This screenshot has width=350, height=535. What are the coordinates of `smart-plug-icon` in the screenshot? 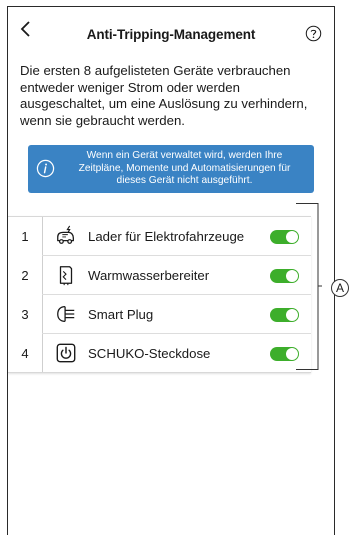 It's located at (66, 314).